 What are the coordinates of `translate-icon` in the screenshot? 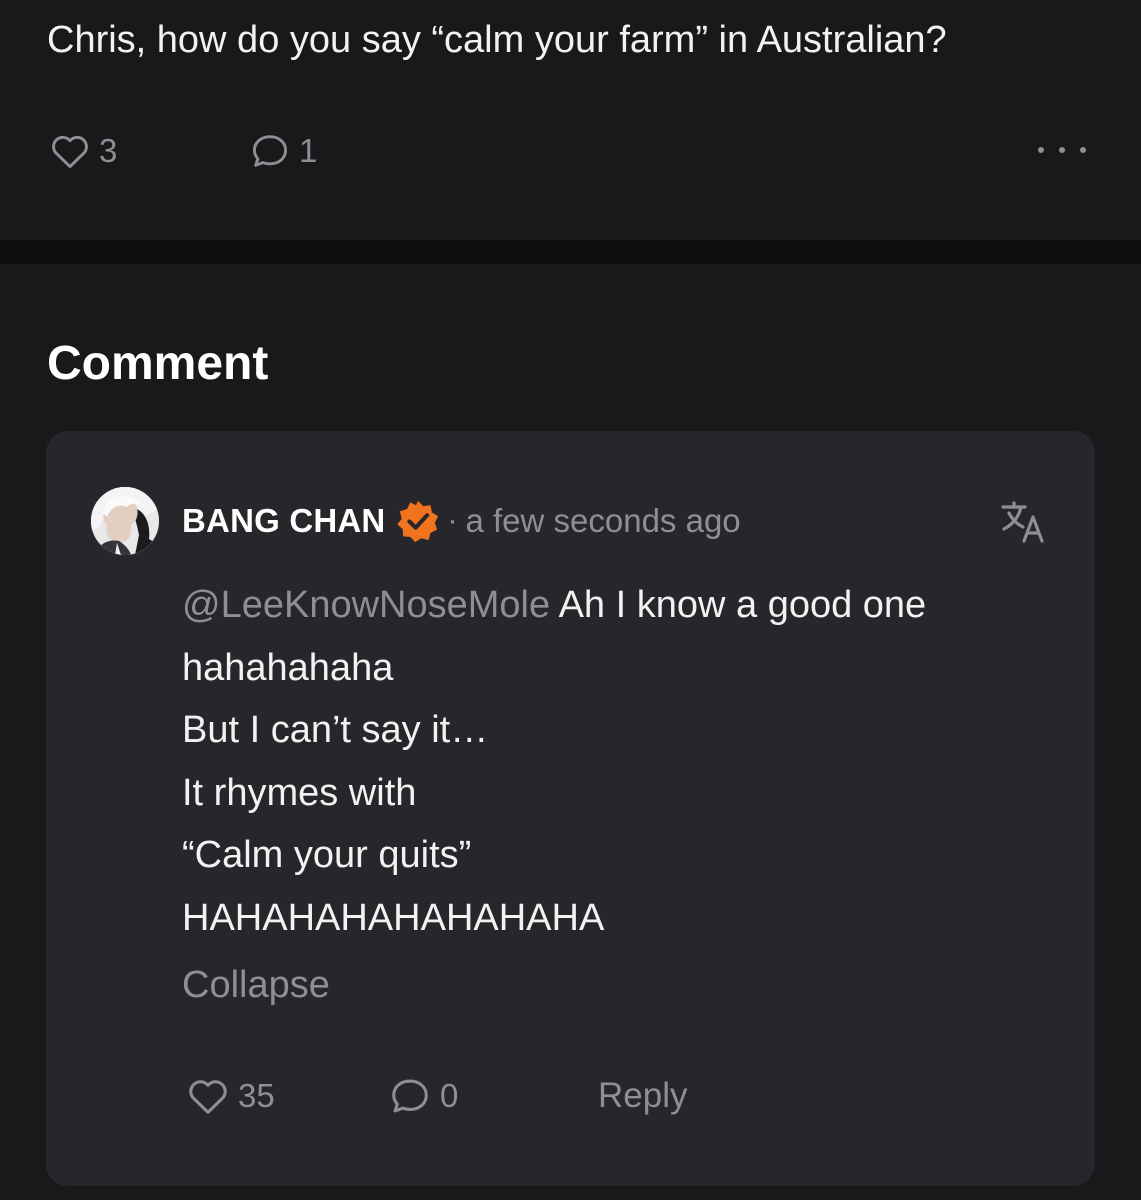 It's located at (1022, 522).